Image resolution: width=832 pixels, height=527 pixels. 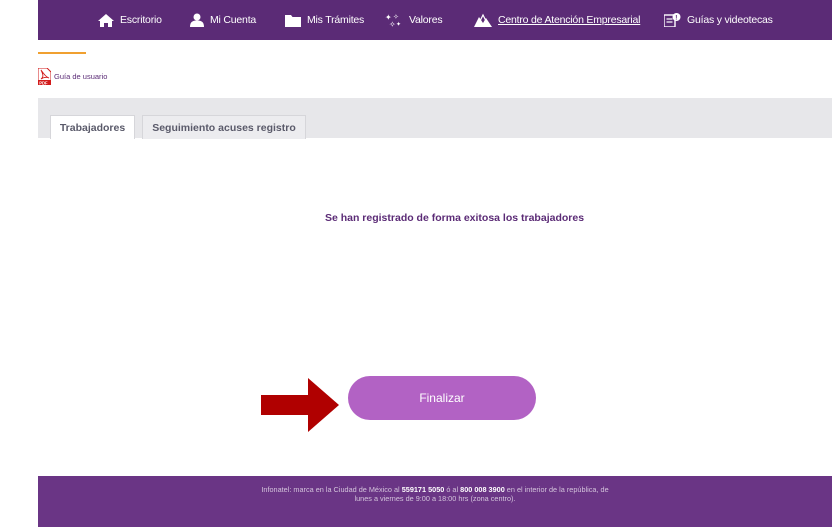 I want to click on guides-icon: !, so click(x=672, y=20).